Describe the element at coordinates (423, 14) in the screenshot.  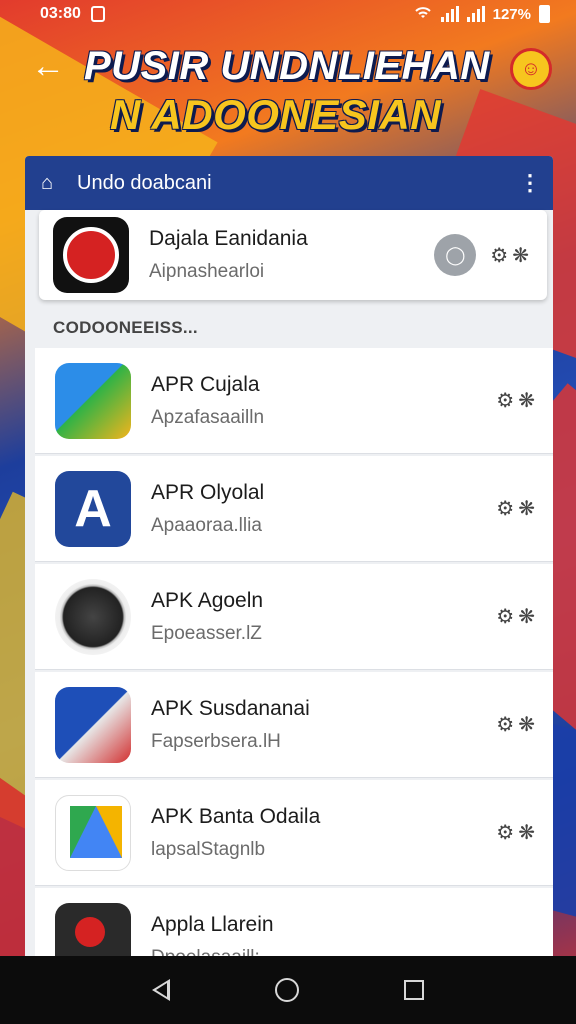
I see `wifi-icon` at that location.